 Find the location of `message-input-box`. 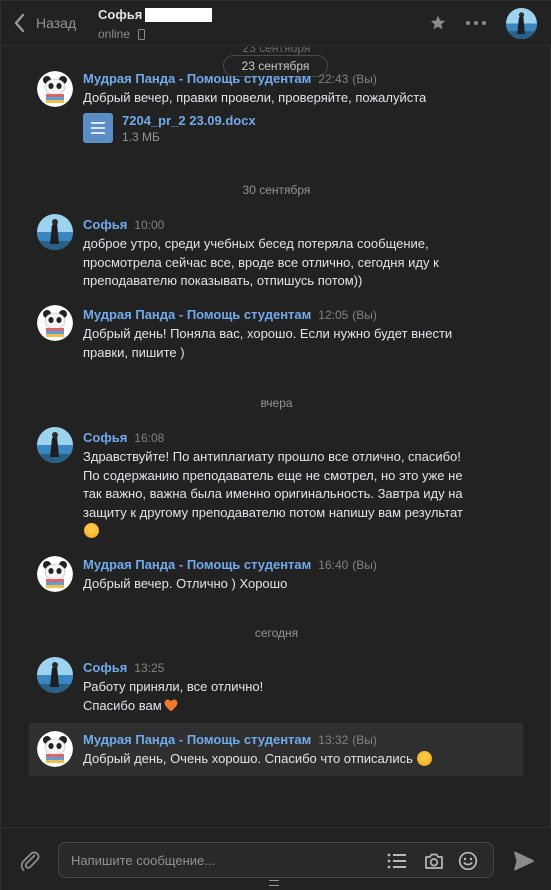

message-input-box is located at coordinates (276, 860).